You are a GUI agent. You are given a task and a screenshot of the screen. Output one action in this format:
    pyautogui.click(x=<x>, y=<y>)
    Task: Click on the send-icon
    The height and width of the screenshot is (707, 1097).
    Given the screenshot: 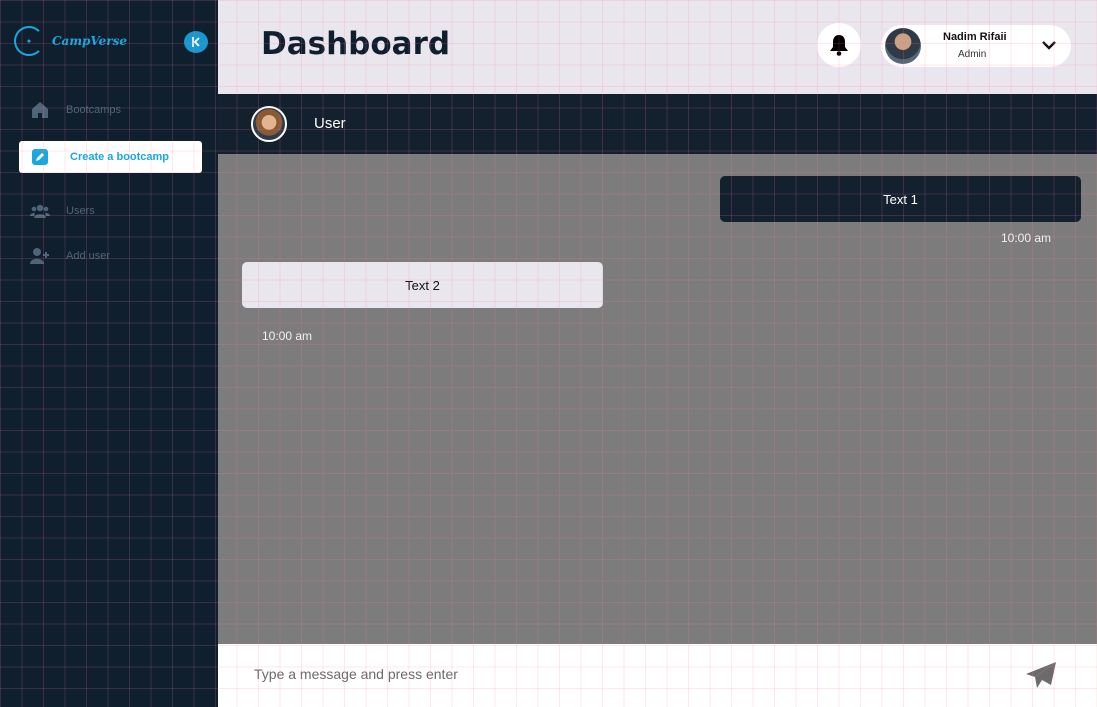 What is the action you would take?
    pyautogui.click(x=1041, y=675)
    